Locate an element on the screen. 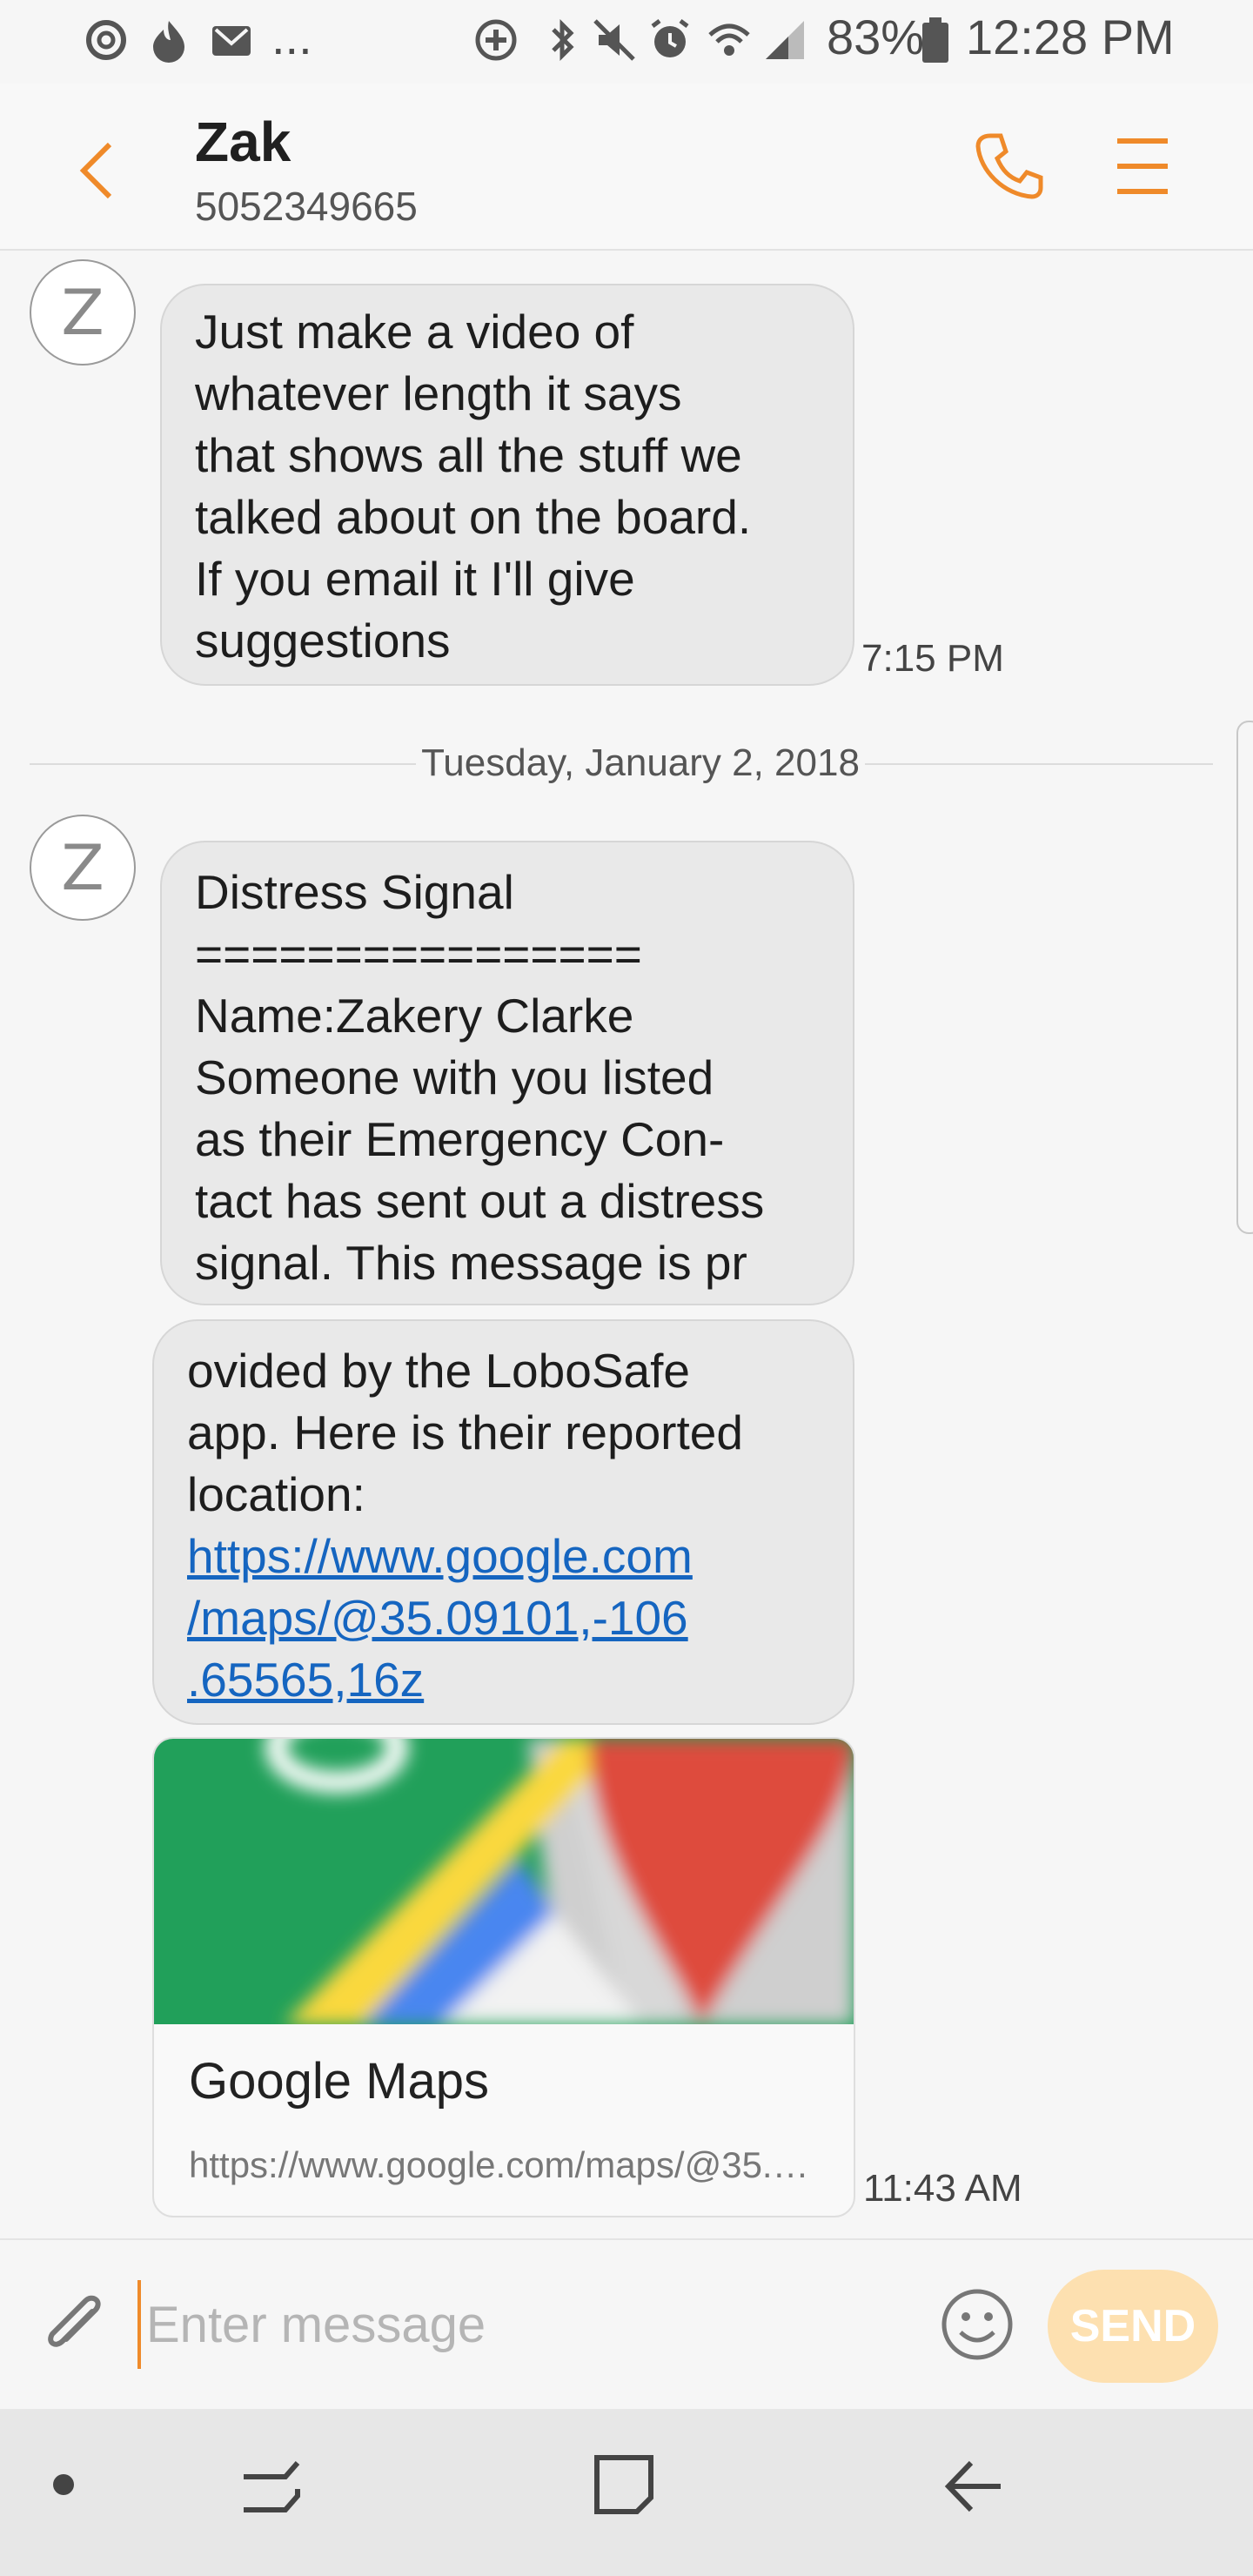 This screenshot has width=1253, height=2576. message-line: talked about on the board. is located at coordinates (473, 517).